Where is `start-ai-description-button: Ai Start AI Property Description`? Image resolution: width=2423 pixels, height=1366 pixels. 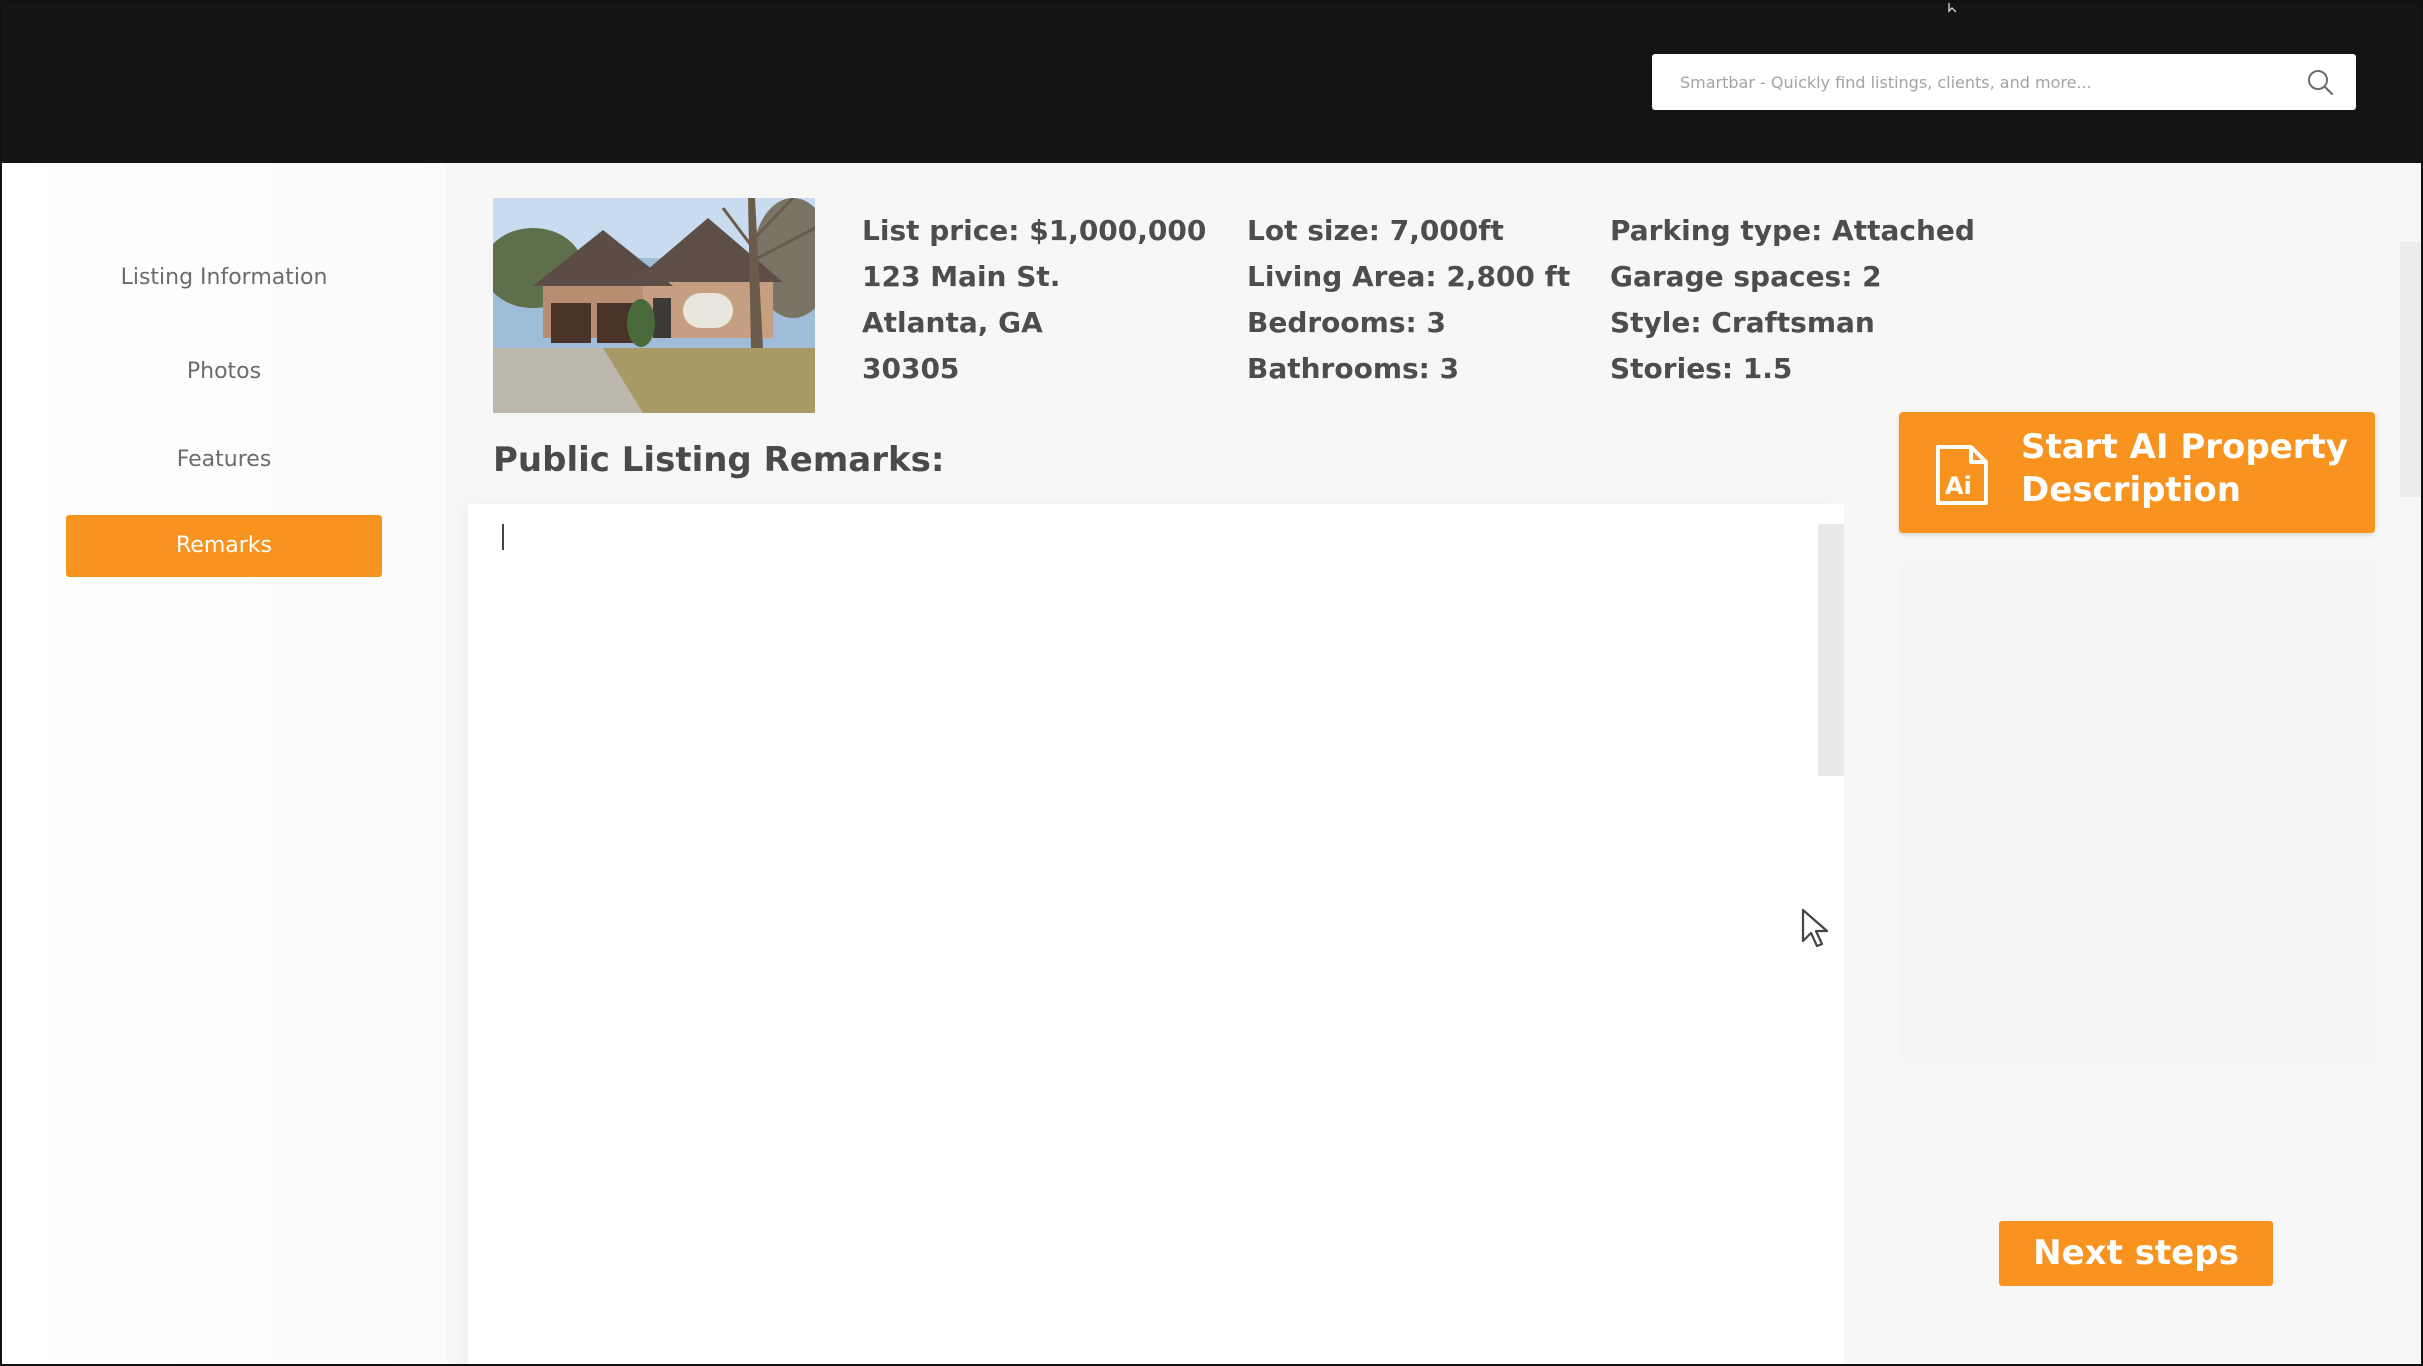
start-ai-description-button: Ai Start AI Property Description is located at coordinates (2137, 472).